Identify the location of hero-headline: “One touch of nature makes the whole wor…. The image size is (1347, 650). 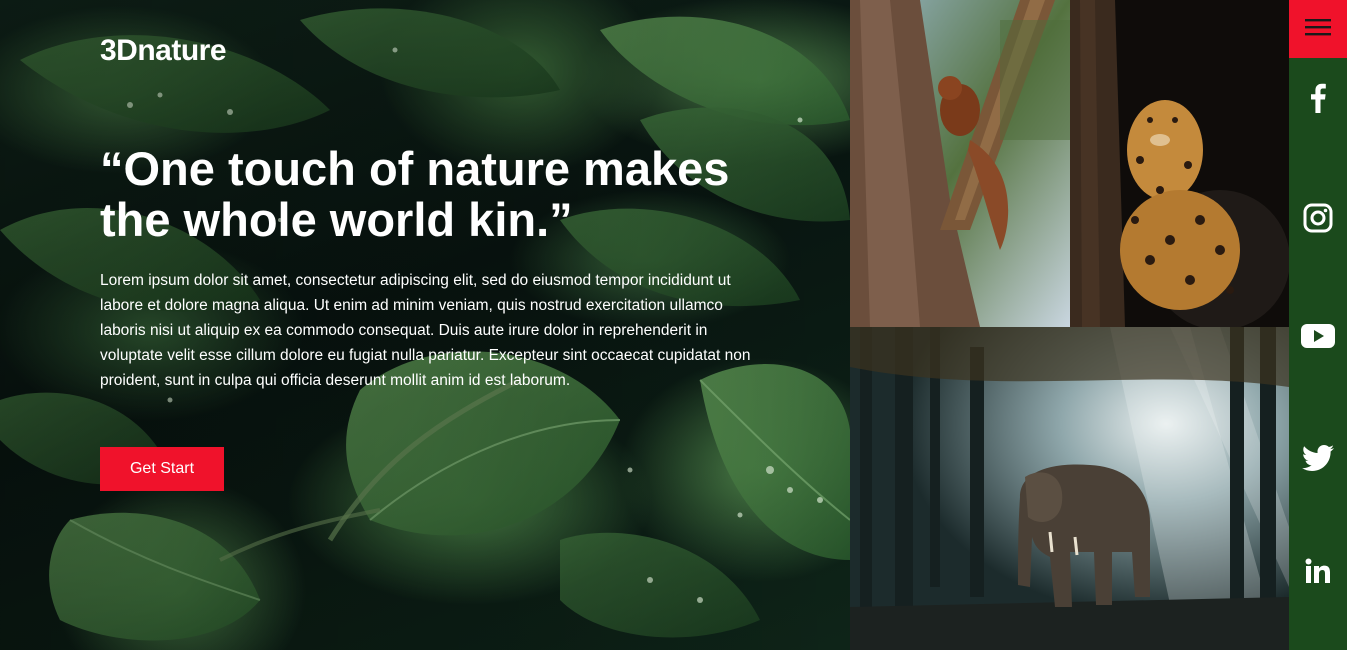
(415, 194).